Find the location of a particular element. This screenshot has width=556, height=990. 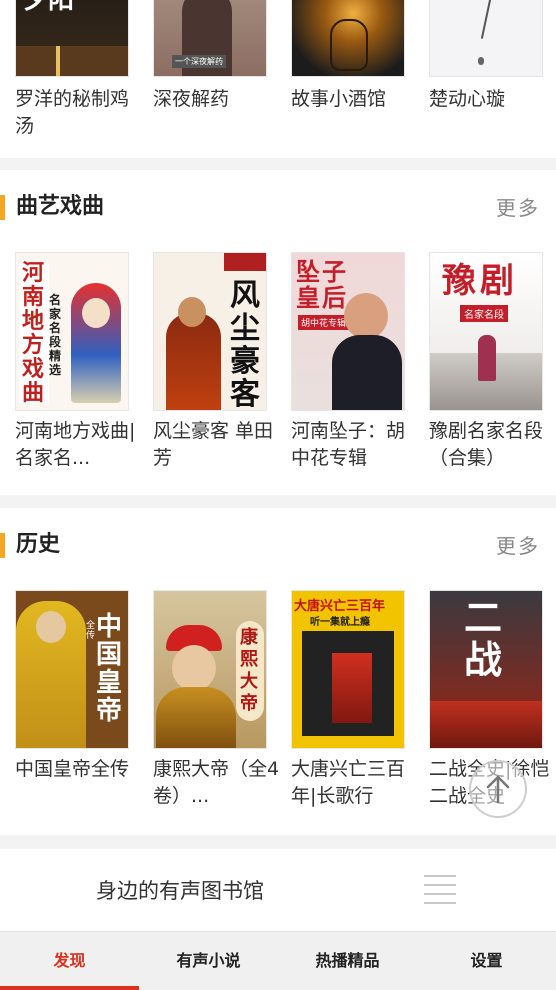

book-cover: 二战 is located at coordinates (486, 669).